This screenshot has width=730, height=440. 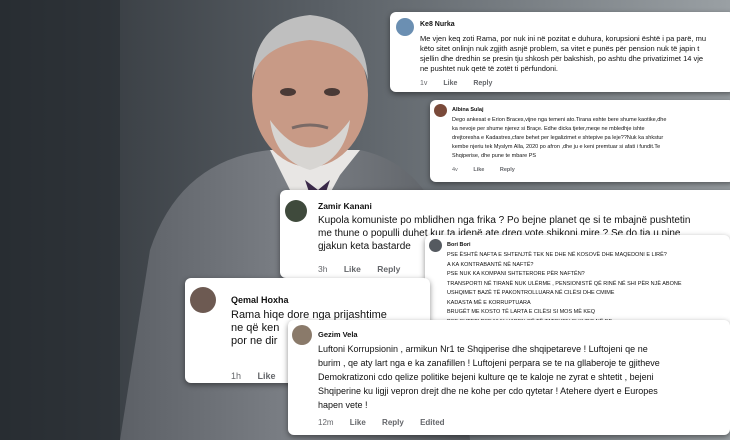 I want to click on comment-time: 4v, so click(x=455, y=170).